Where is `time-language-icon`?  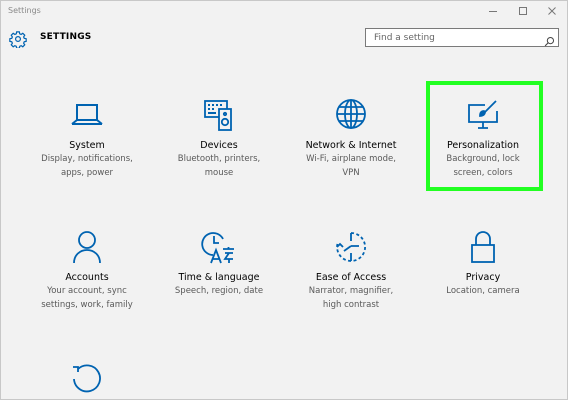 time-language-icon is located at coordinates (219, 247).